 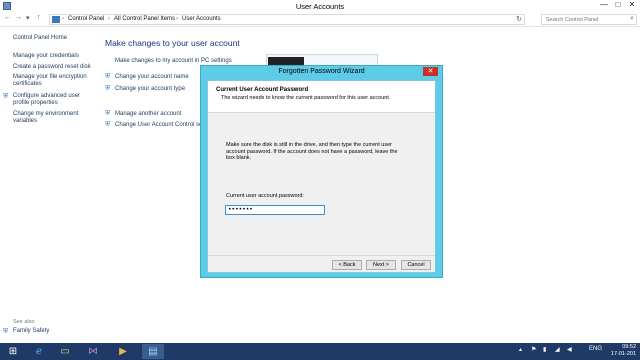 What do you see at coordinates (618, 5) in the screenshot?
I see `maximize-button: □` at bounding box center [618, 5].